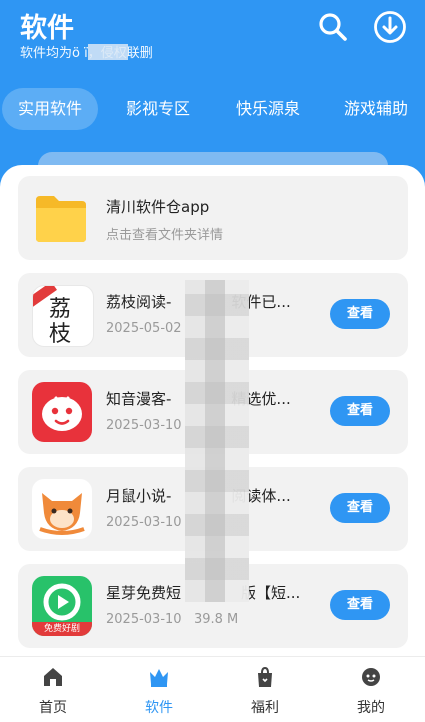 The height and width of the screenshot is (722, 425). Describe the element at coordinates (62, 606) in the screenshot. I see `xingya-app-icon: 免费好剧` at that location.